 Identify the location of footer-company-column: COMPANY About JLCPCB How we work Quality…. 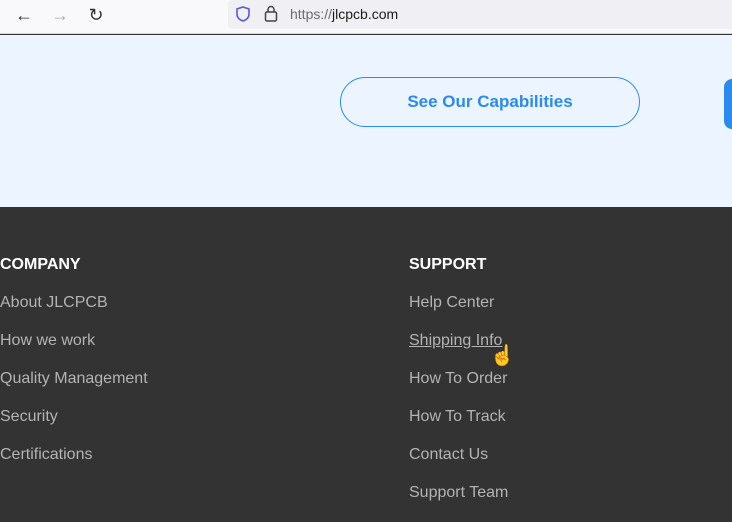
(74, 370).